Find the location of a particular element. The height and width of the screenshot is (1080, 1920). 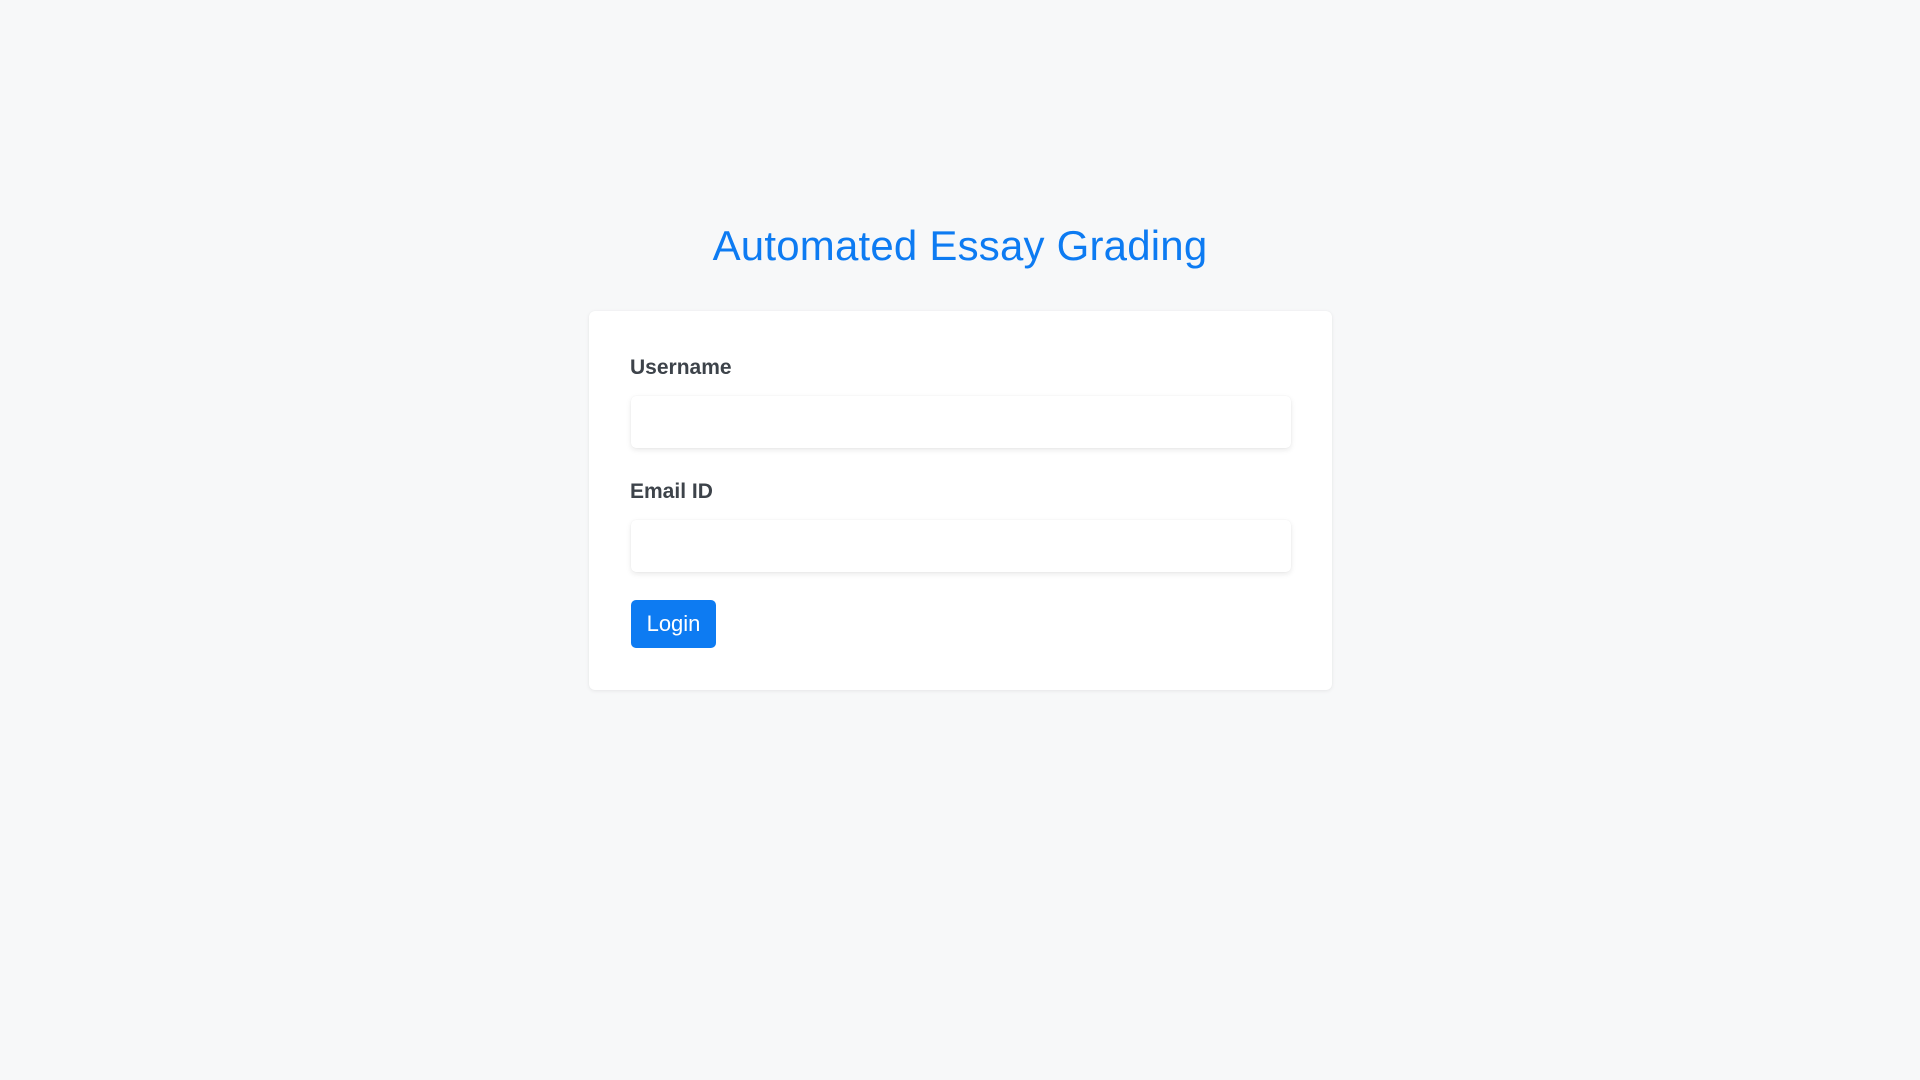

login-button: Login is located at coordinates (673, 624).